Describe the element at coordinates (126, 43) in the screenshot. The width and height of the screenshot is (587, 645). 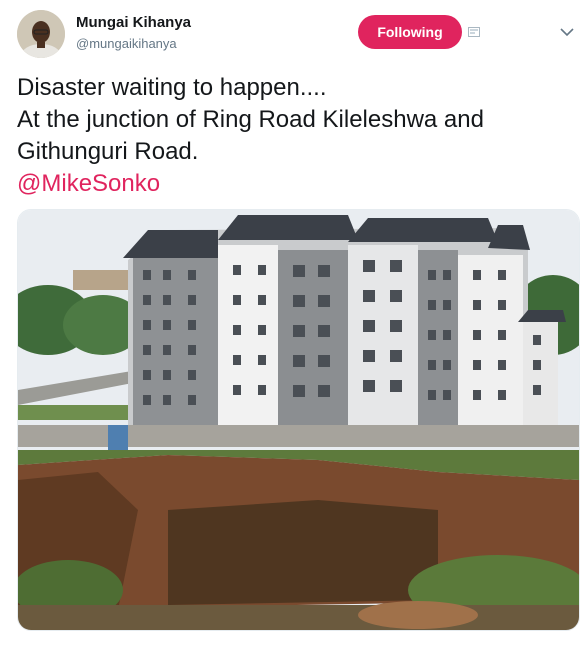
I see `author-handle: @mungaikihanya` at that location.